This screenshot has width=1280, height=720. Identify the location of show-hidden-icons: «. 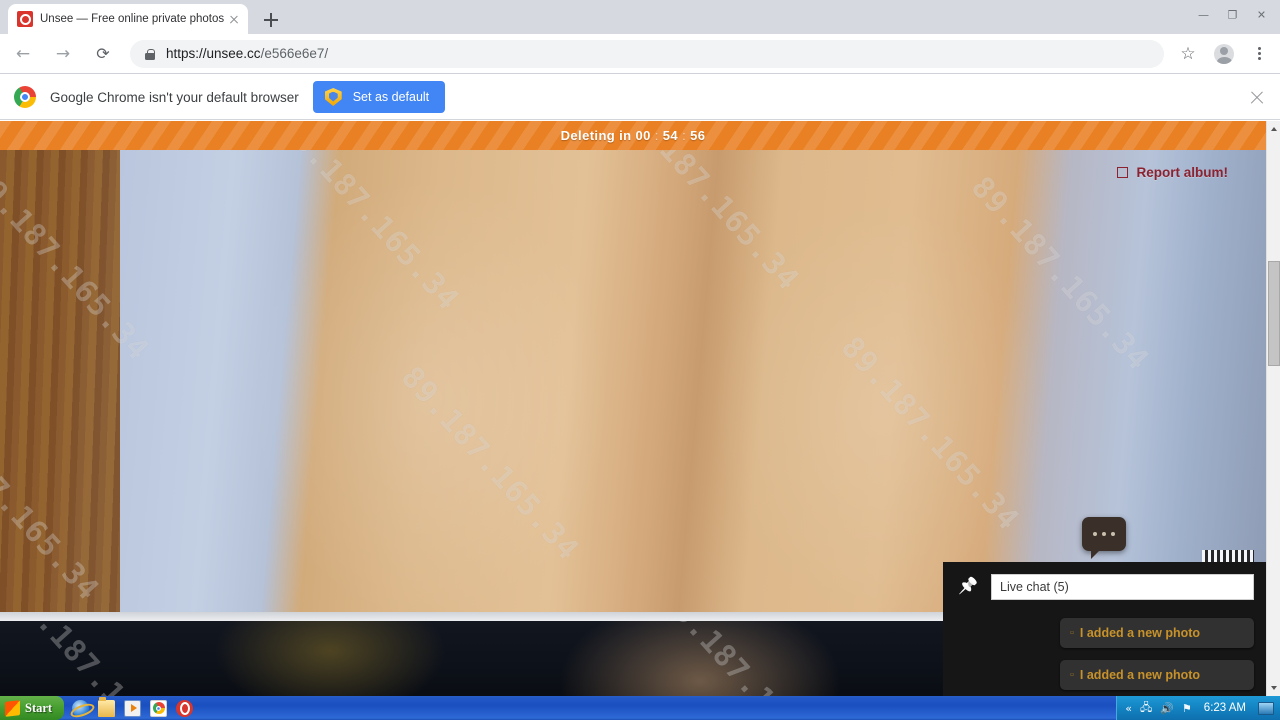
(1128, 708).